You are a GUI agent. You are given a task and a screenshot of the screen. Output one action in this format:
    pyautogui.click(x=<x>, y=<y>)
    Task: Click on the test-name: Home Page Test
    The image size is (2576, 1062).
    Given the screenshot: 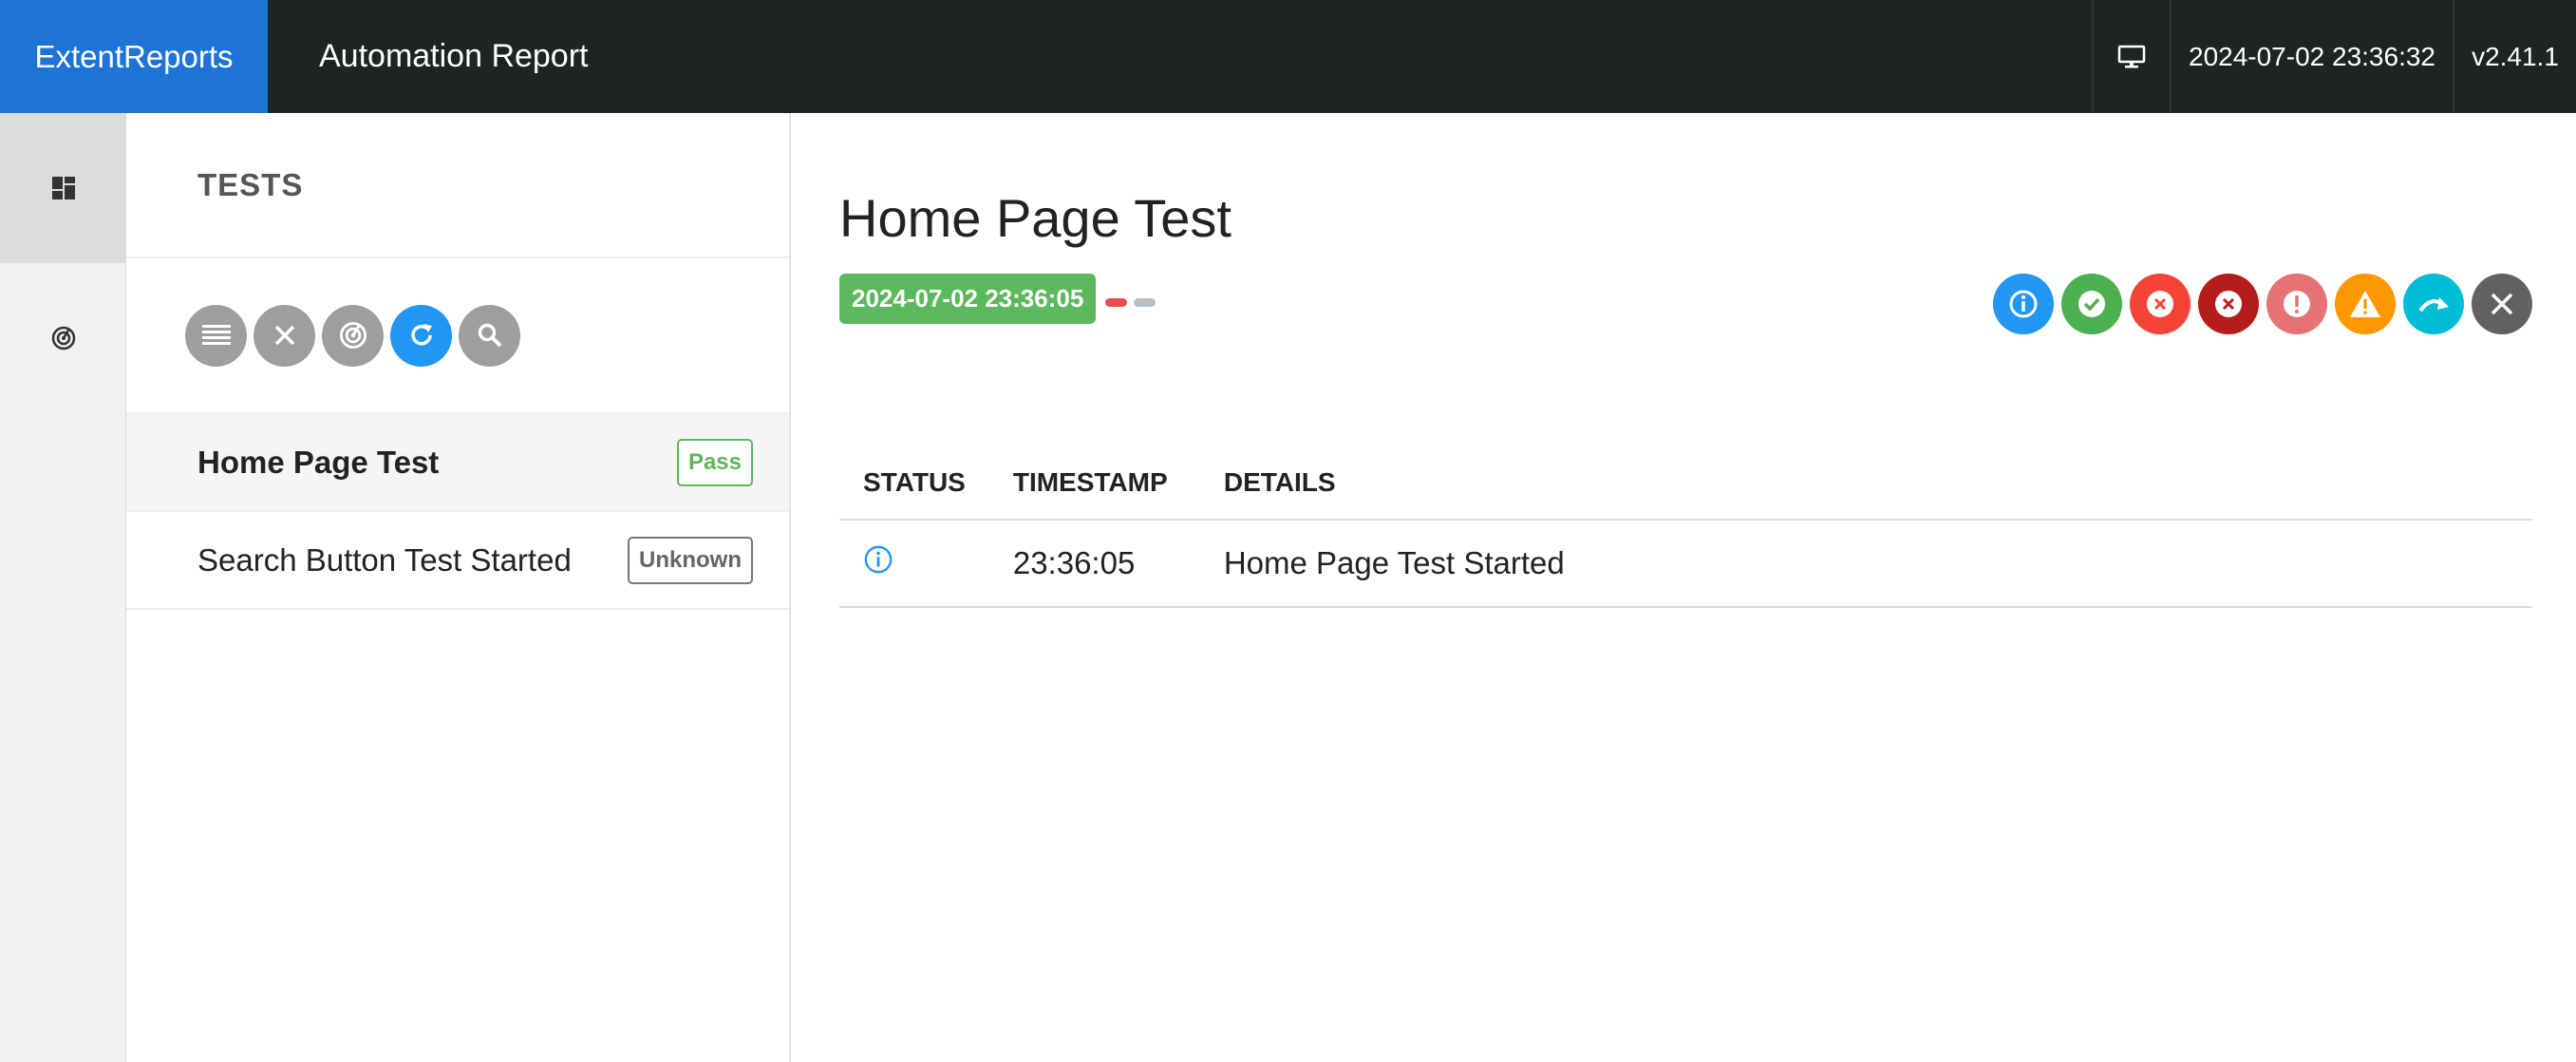 What is the action you would take?
    pyautogui.click(x=318, y=462)
    